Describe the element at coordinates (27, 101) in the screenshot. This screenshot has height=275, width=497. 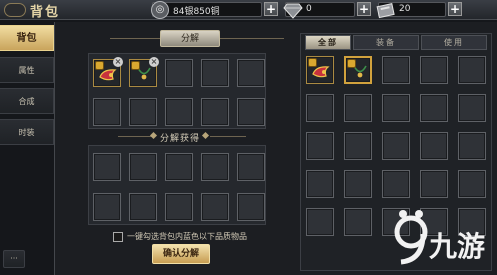
I see `sidebar-item-craft: 合成` at that location.